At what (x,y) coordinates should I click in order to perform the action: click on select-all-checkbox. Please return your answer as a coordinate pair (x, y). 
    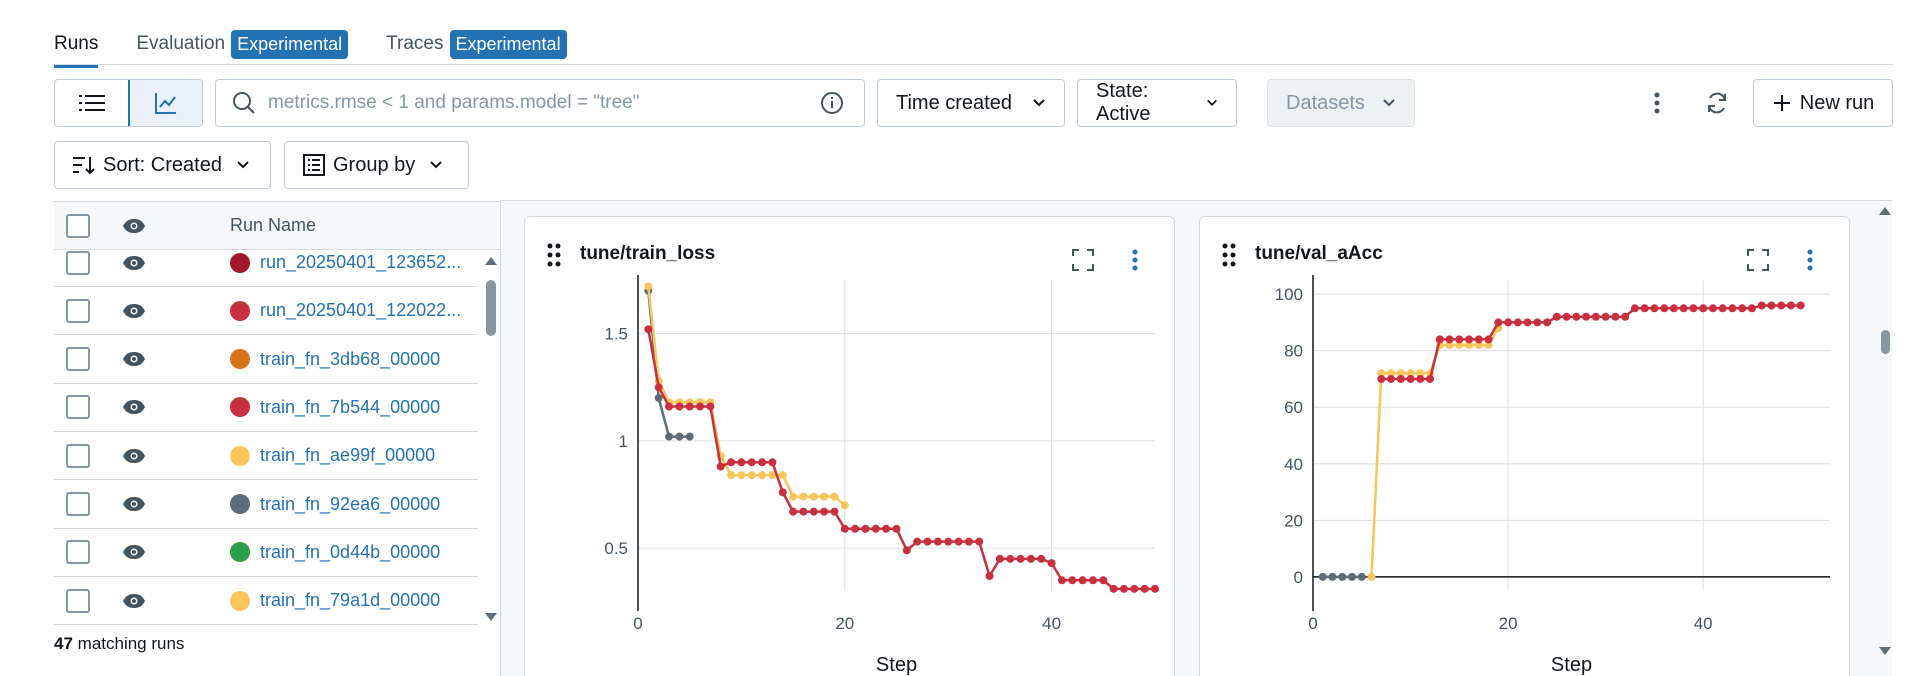
    Looking at the image, I should click on (78, 226).